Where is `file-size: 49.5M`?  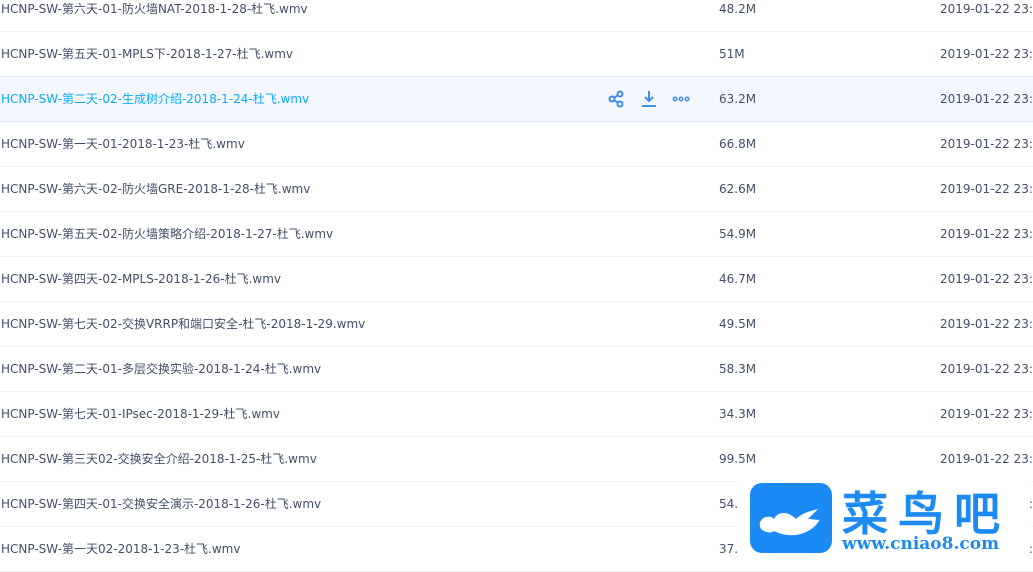 file-size: 49.5M is located at coordinates (738, 324).